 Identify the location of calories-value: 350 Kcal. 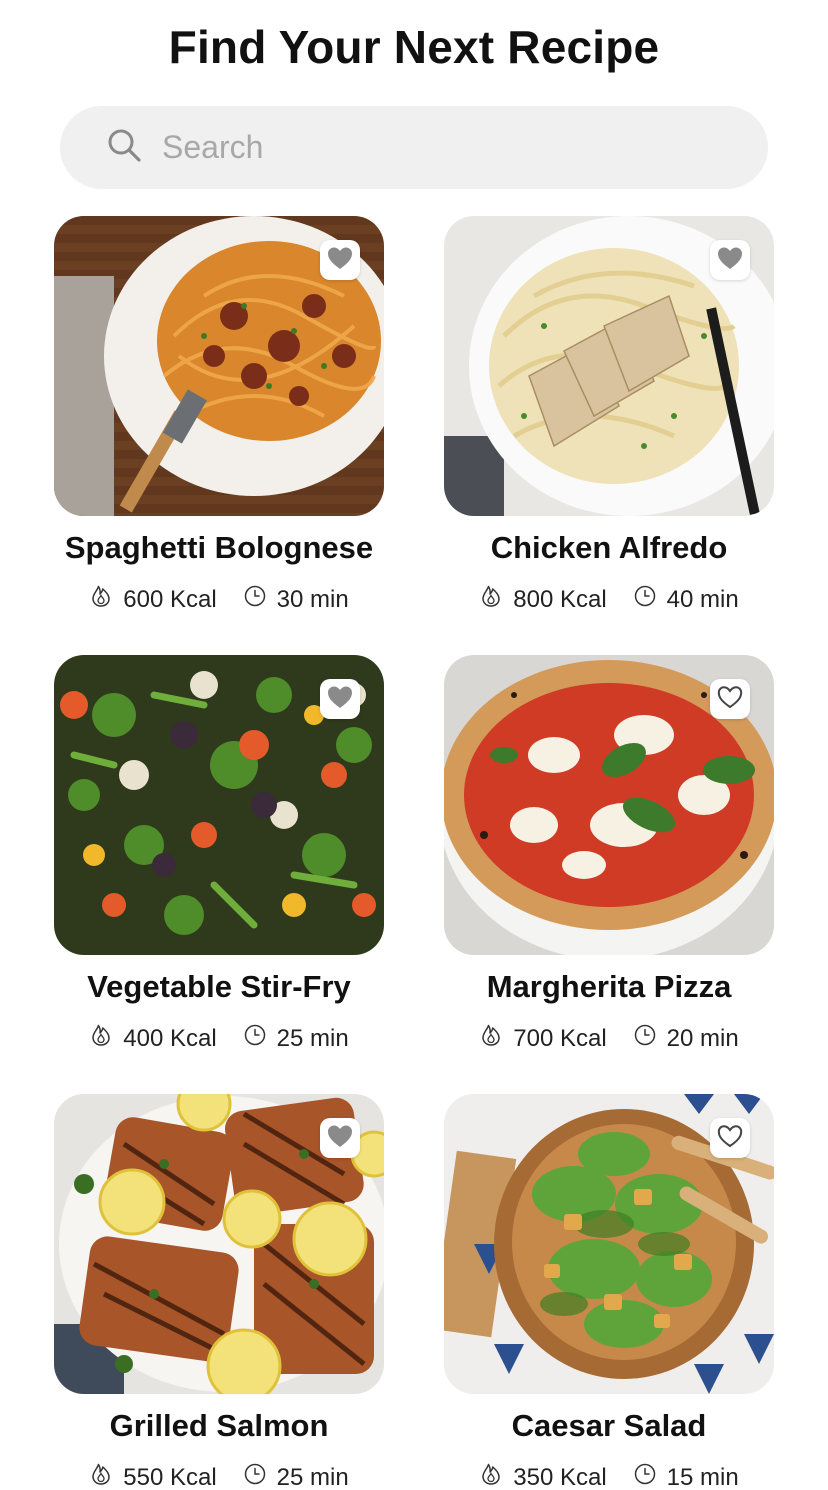
(560, 1476).